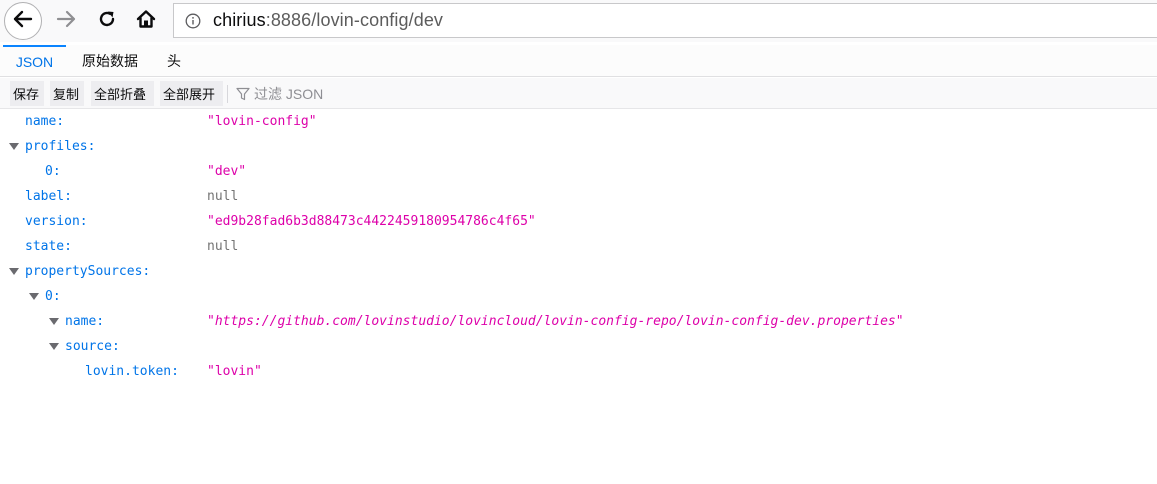 This screenshot has width=1157, height=484. I want to click on json-row-profiles: profiles:, so click(578, 147).